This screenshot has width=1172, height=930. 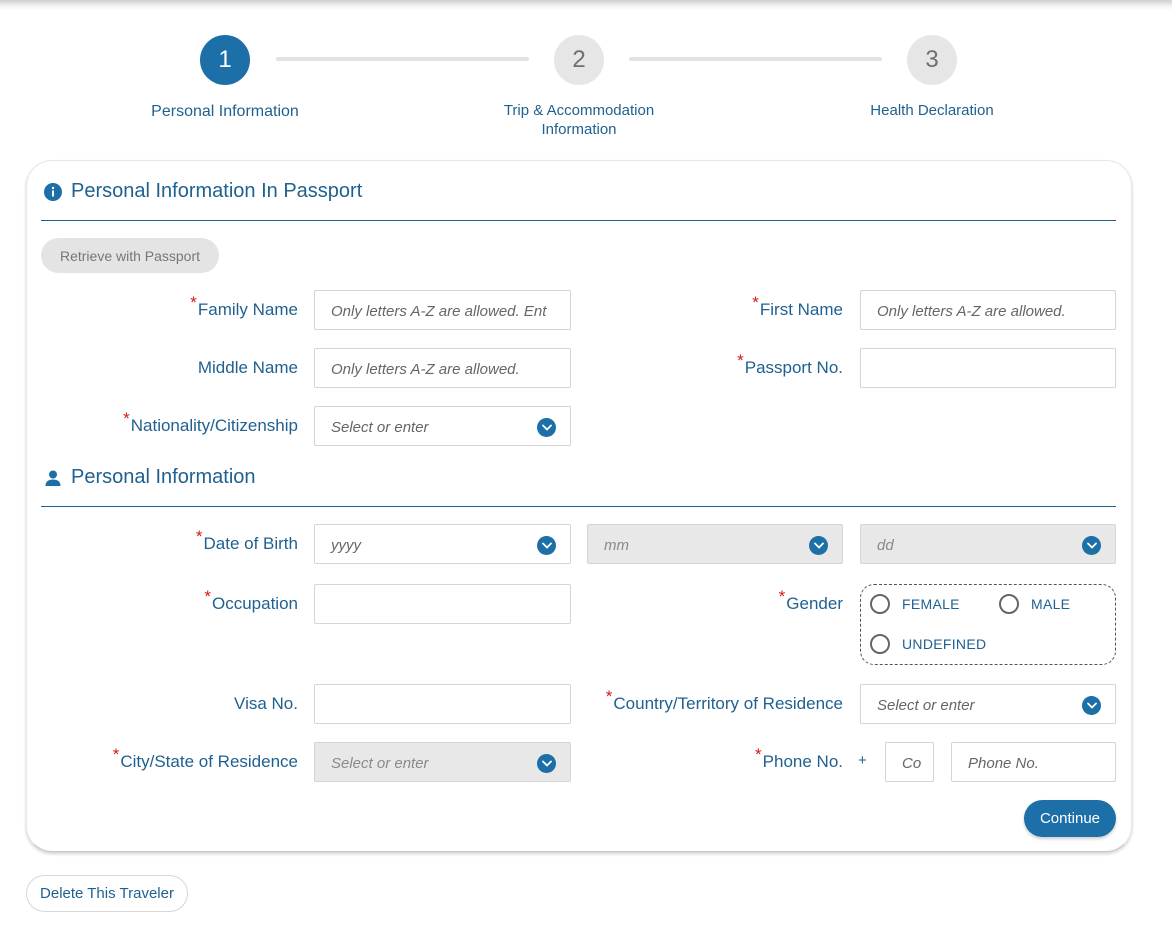 I want to click on step-2-indicator: 2, so click(x=579, y=60).